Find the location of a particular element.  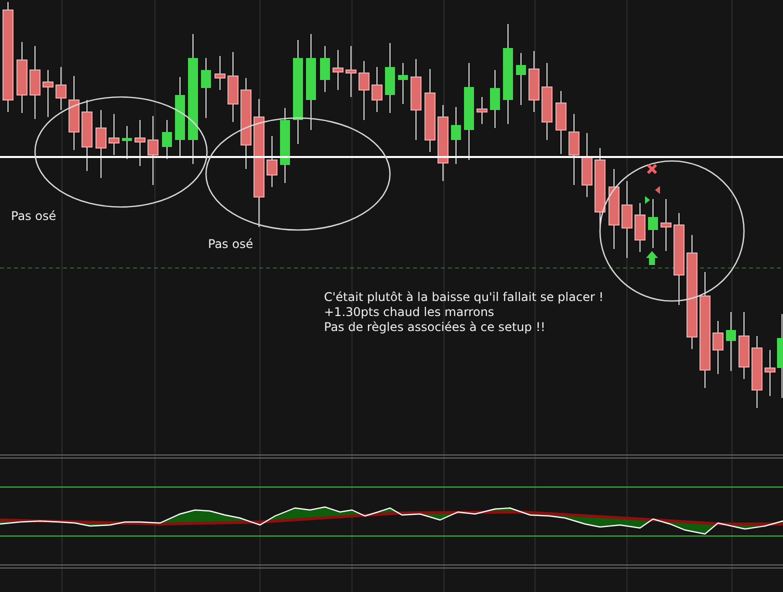

annotation-text: +1.30pts chaud les marrons is located at coordinates (410, 312).